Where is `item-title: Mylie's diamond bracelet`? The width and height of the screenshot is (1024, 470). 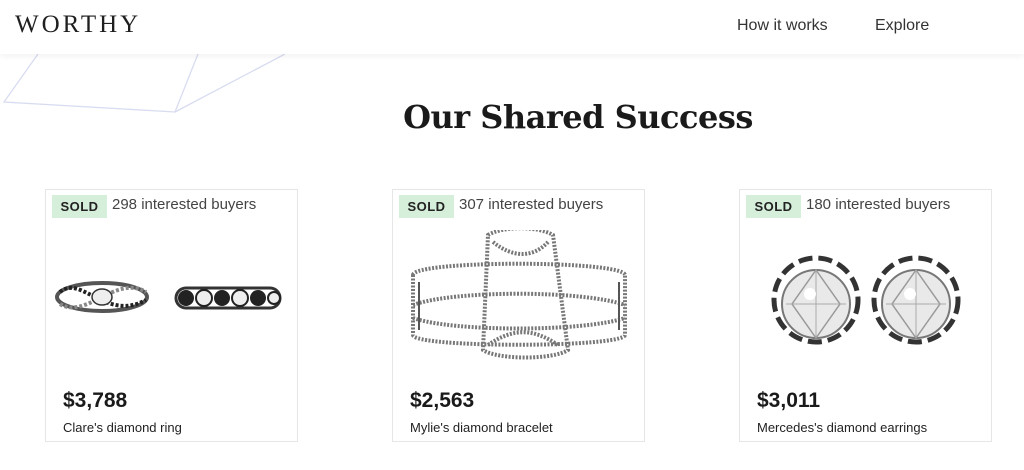
item-title: Mylie's diamond bracelet is located at coordinates (481, 427).